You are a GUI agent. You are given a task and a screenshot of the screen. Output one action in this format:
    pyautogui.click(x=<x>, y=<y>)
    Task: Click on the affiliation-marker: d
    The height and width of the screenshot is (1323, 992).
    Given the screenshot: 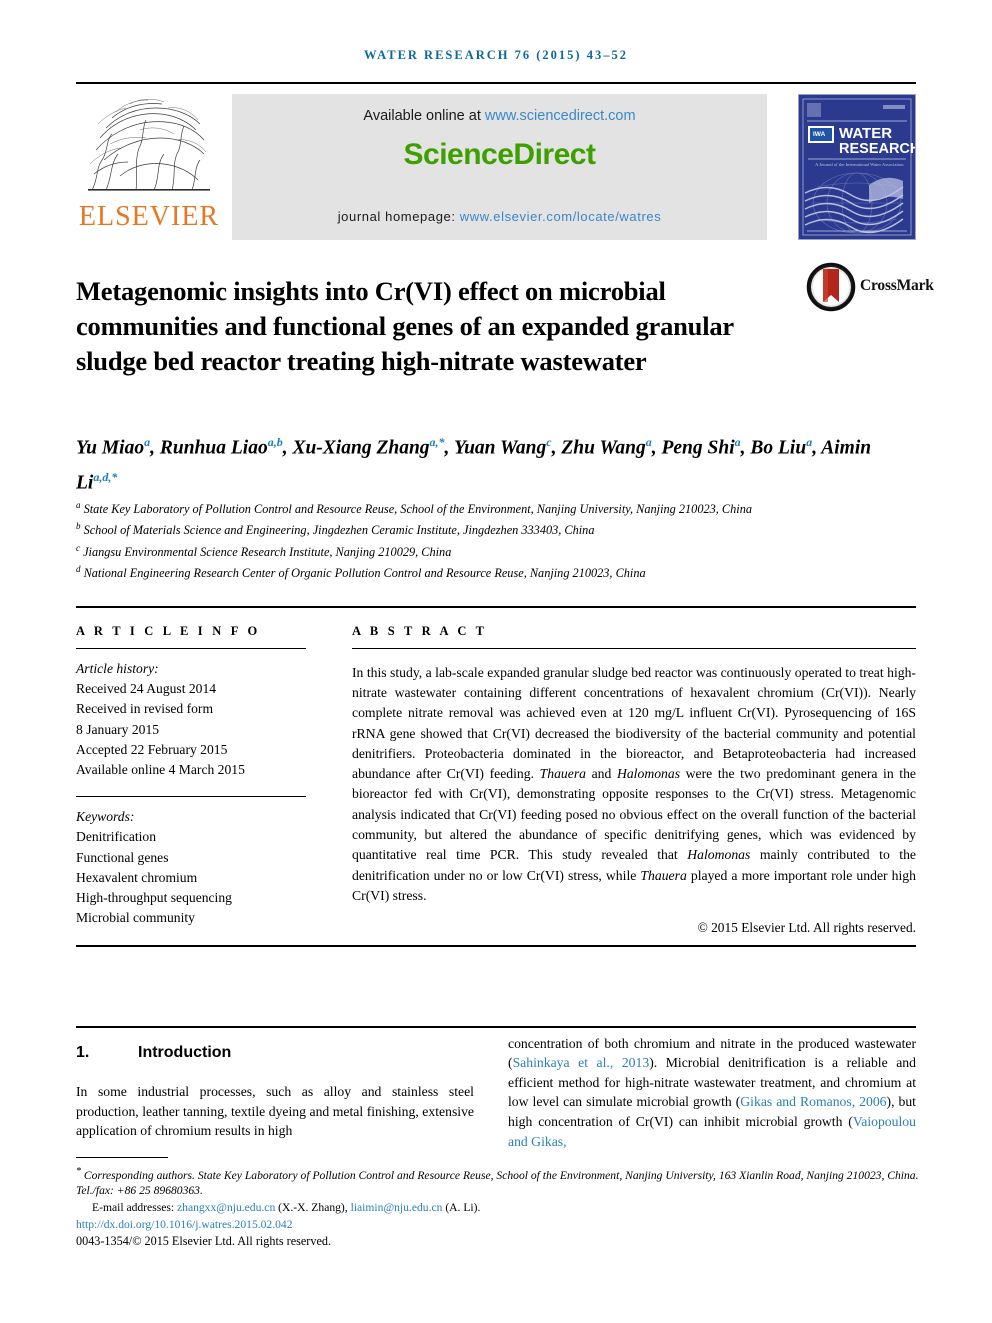 What is the action you would take?
    pyautogui.click(x=78, y=569)
    